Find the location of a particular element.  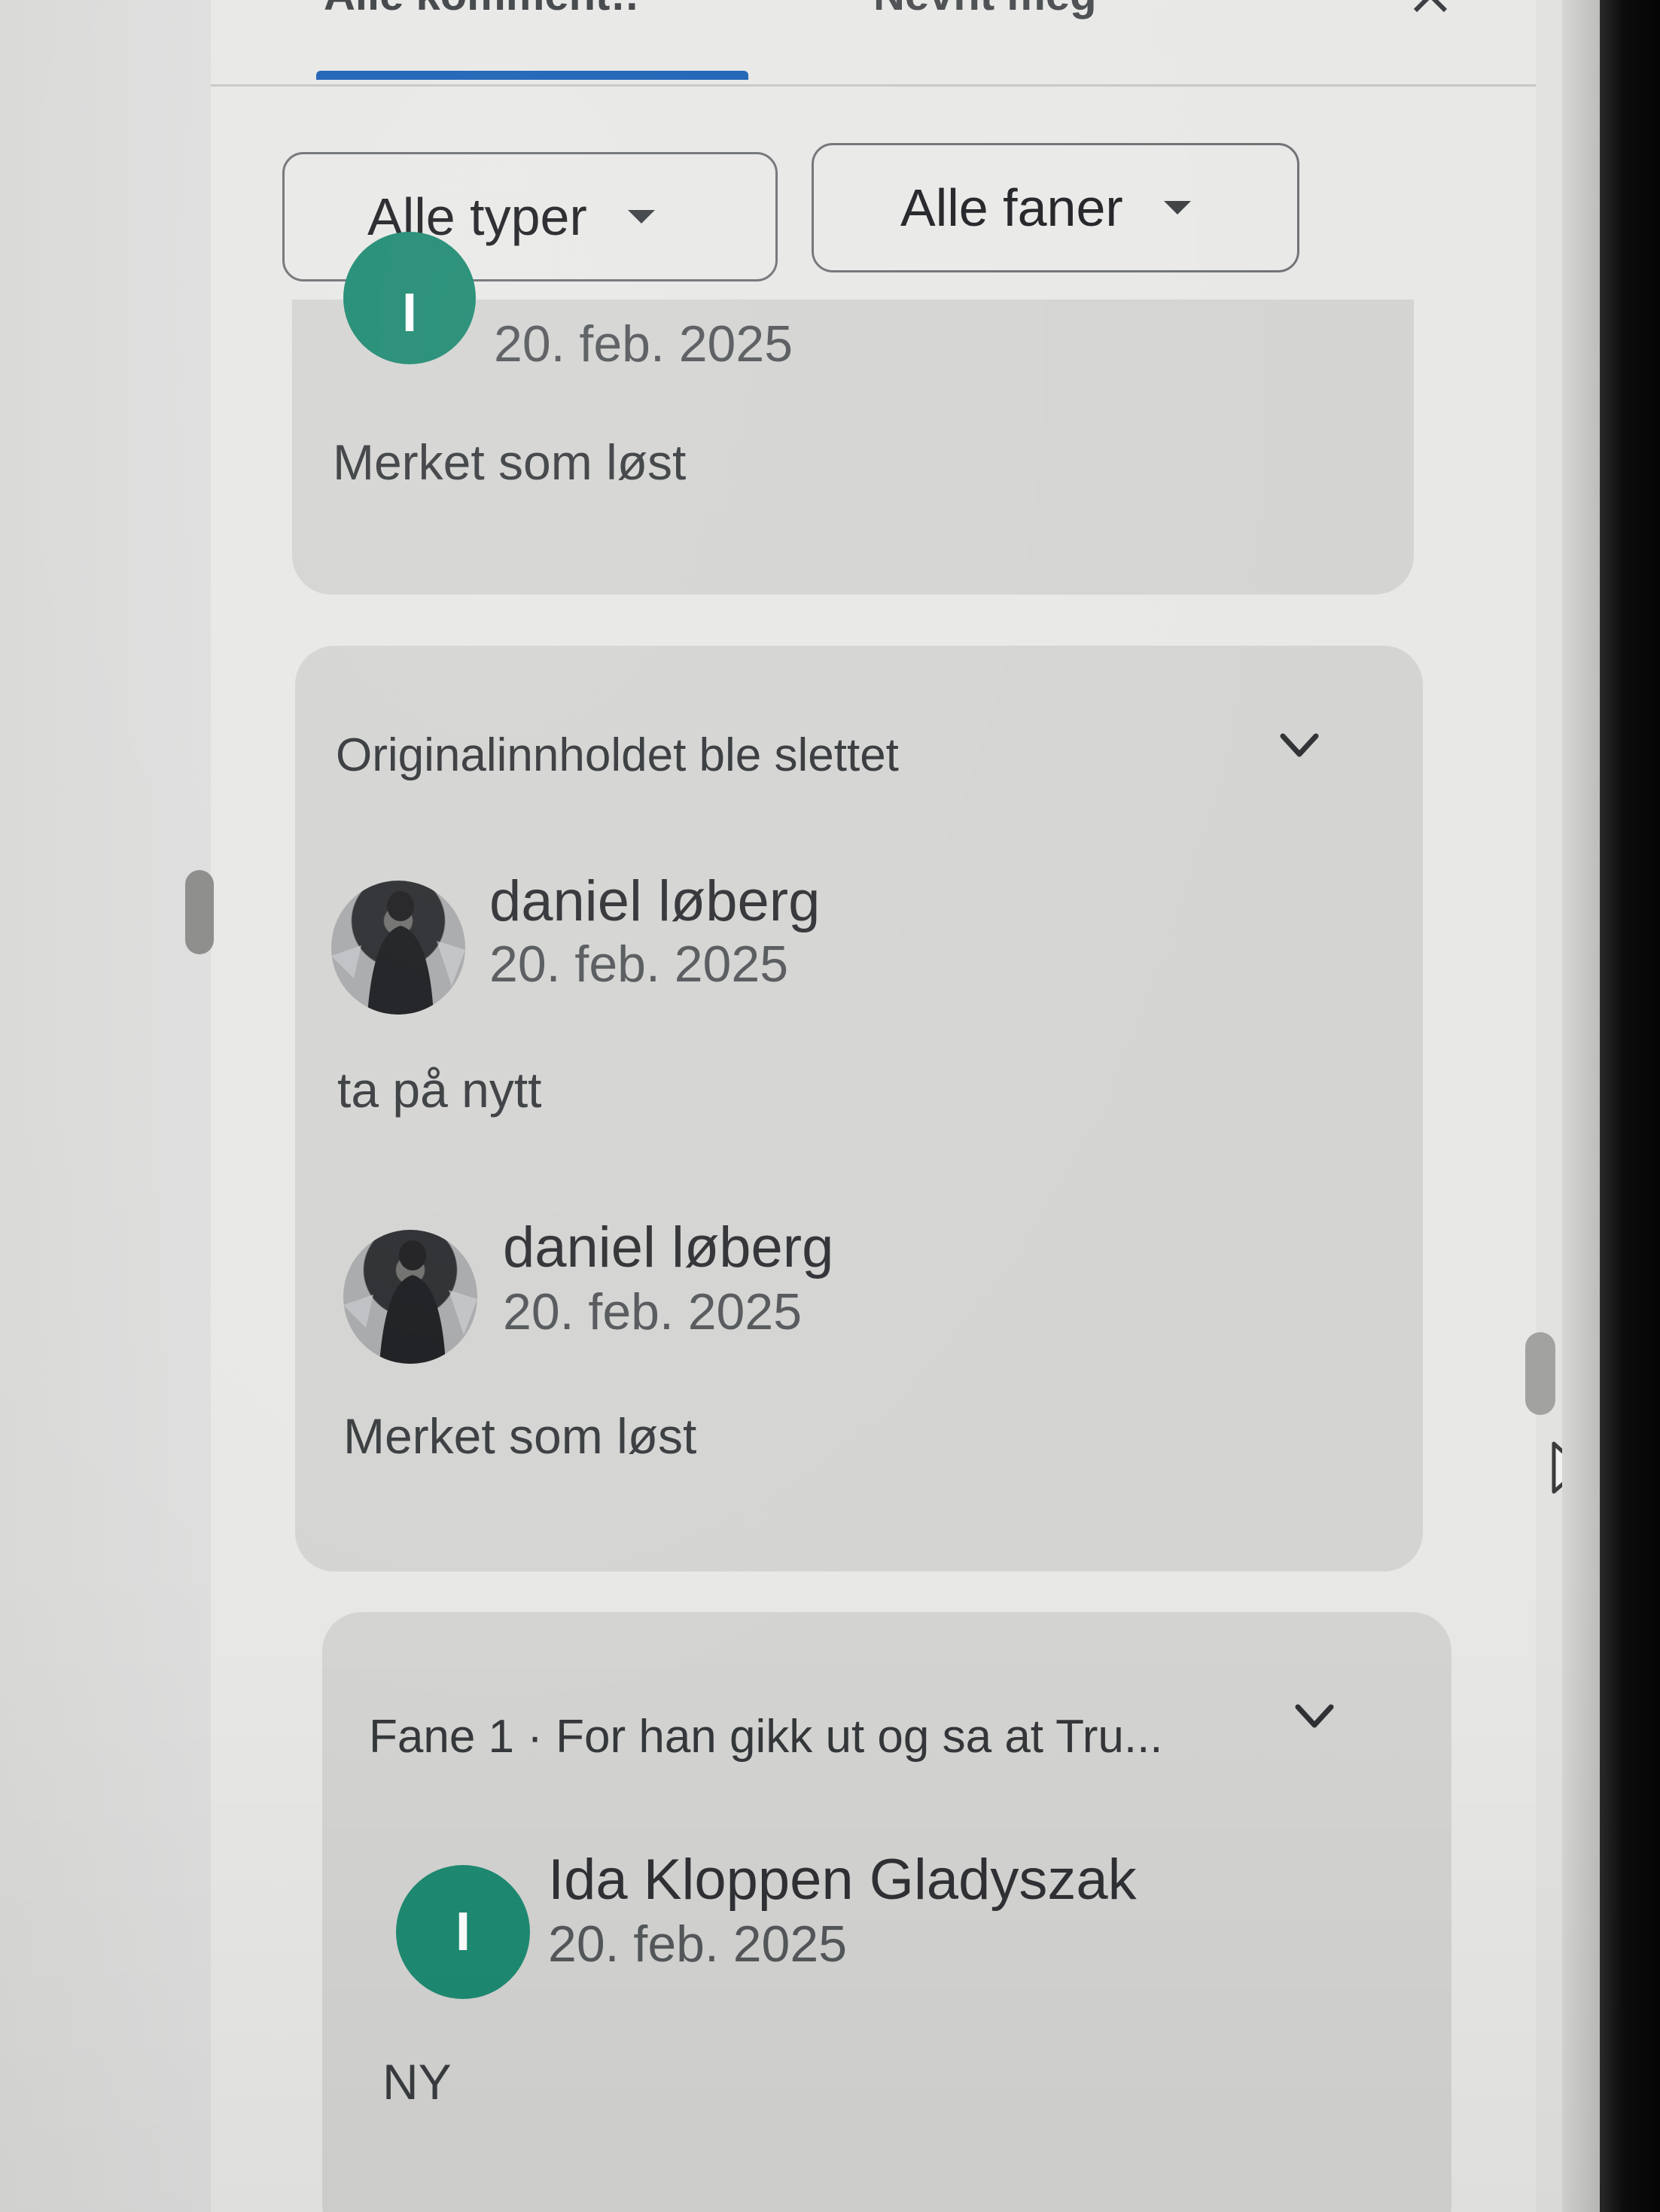

tab-mentions: Nevnt meg is located at coordinates (1031, 10).